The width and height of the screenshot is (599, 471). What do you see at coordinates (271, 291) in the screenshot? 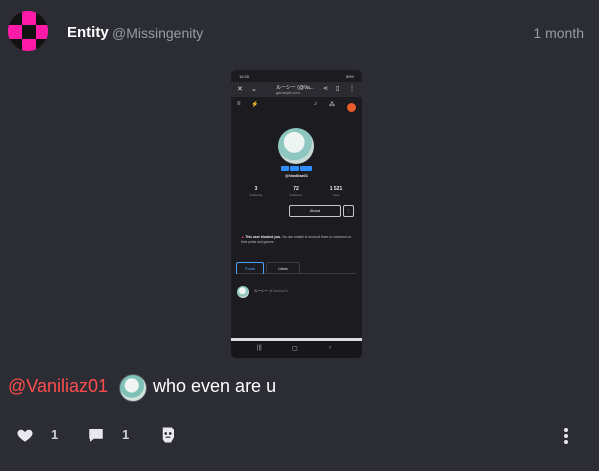
I see `phone-post-author: ルーシー @Vaniliaz01` at bounding box center [271, 291].